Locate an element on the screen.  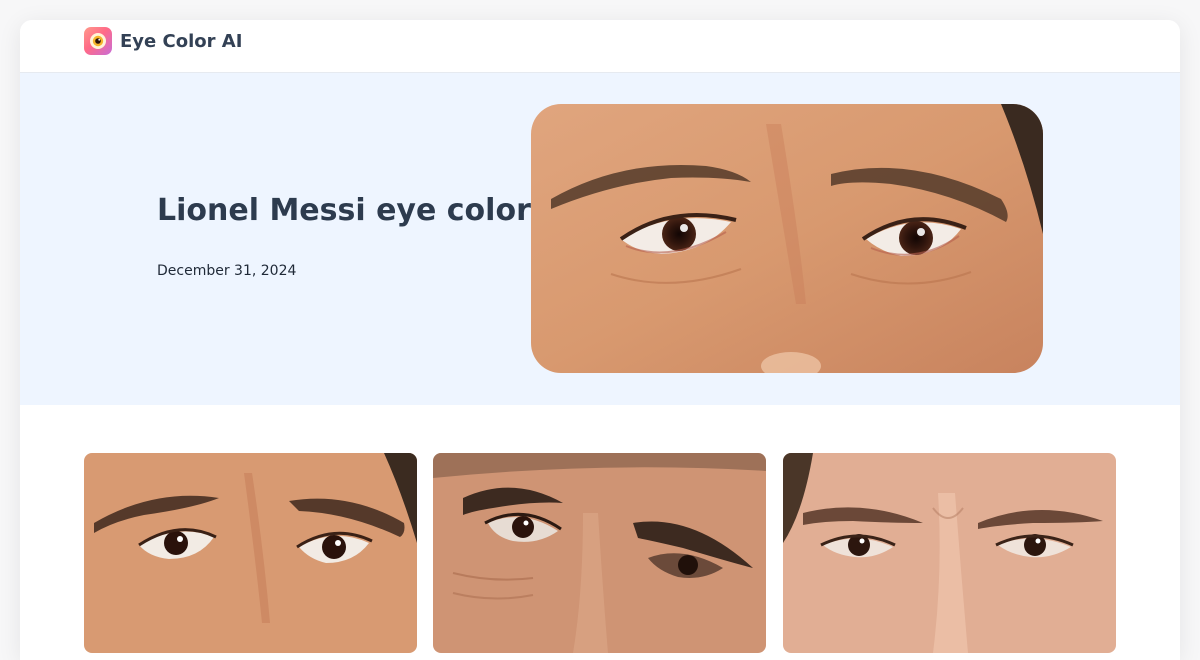
brand-name: Eye Color AI is located at coordinates (181, 41).